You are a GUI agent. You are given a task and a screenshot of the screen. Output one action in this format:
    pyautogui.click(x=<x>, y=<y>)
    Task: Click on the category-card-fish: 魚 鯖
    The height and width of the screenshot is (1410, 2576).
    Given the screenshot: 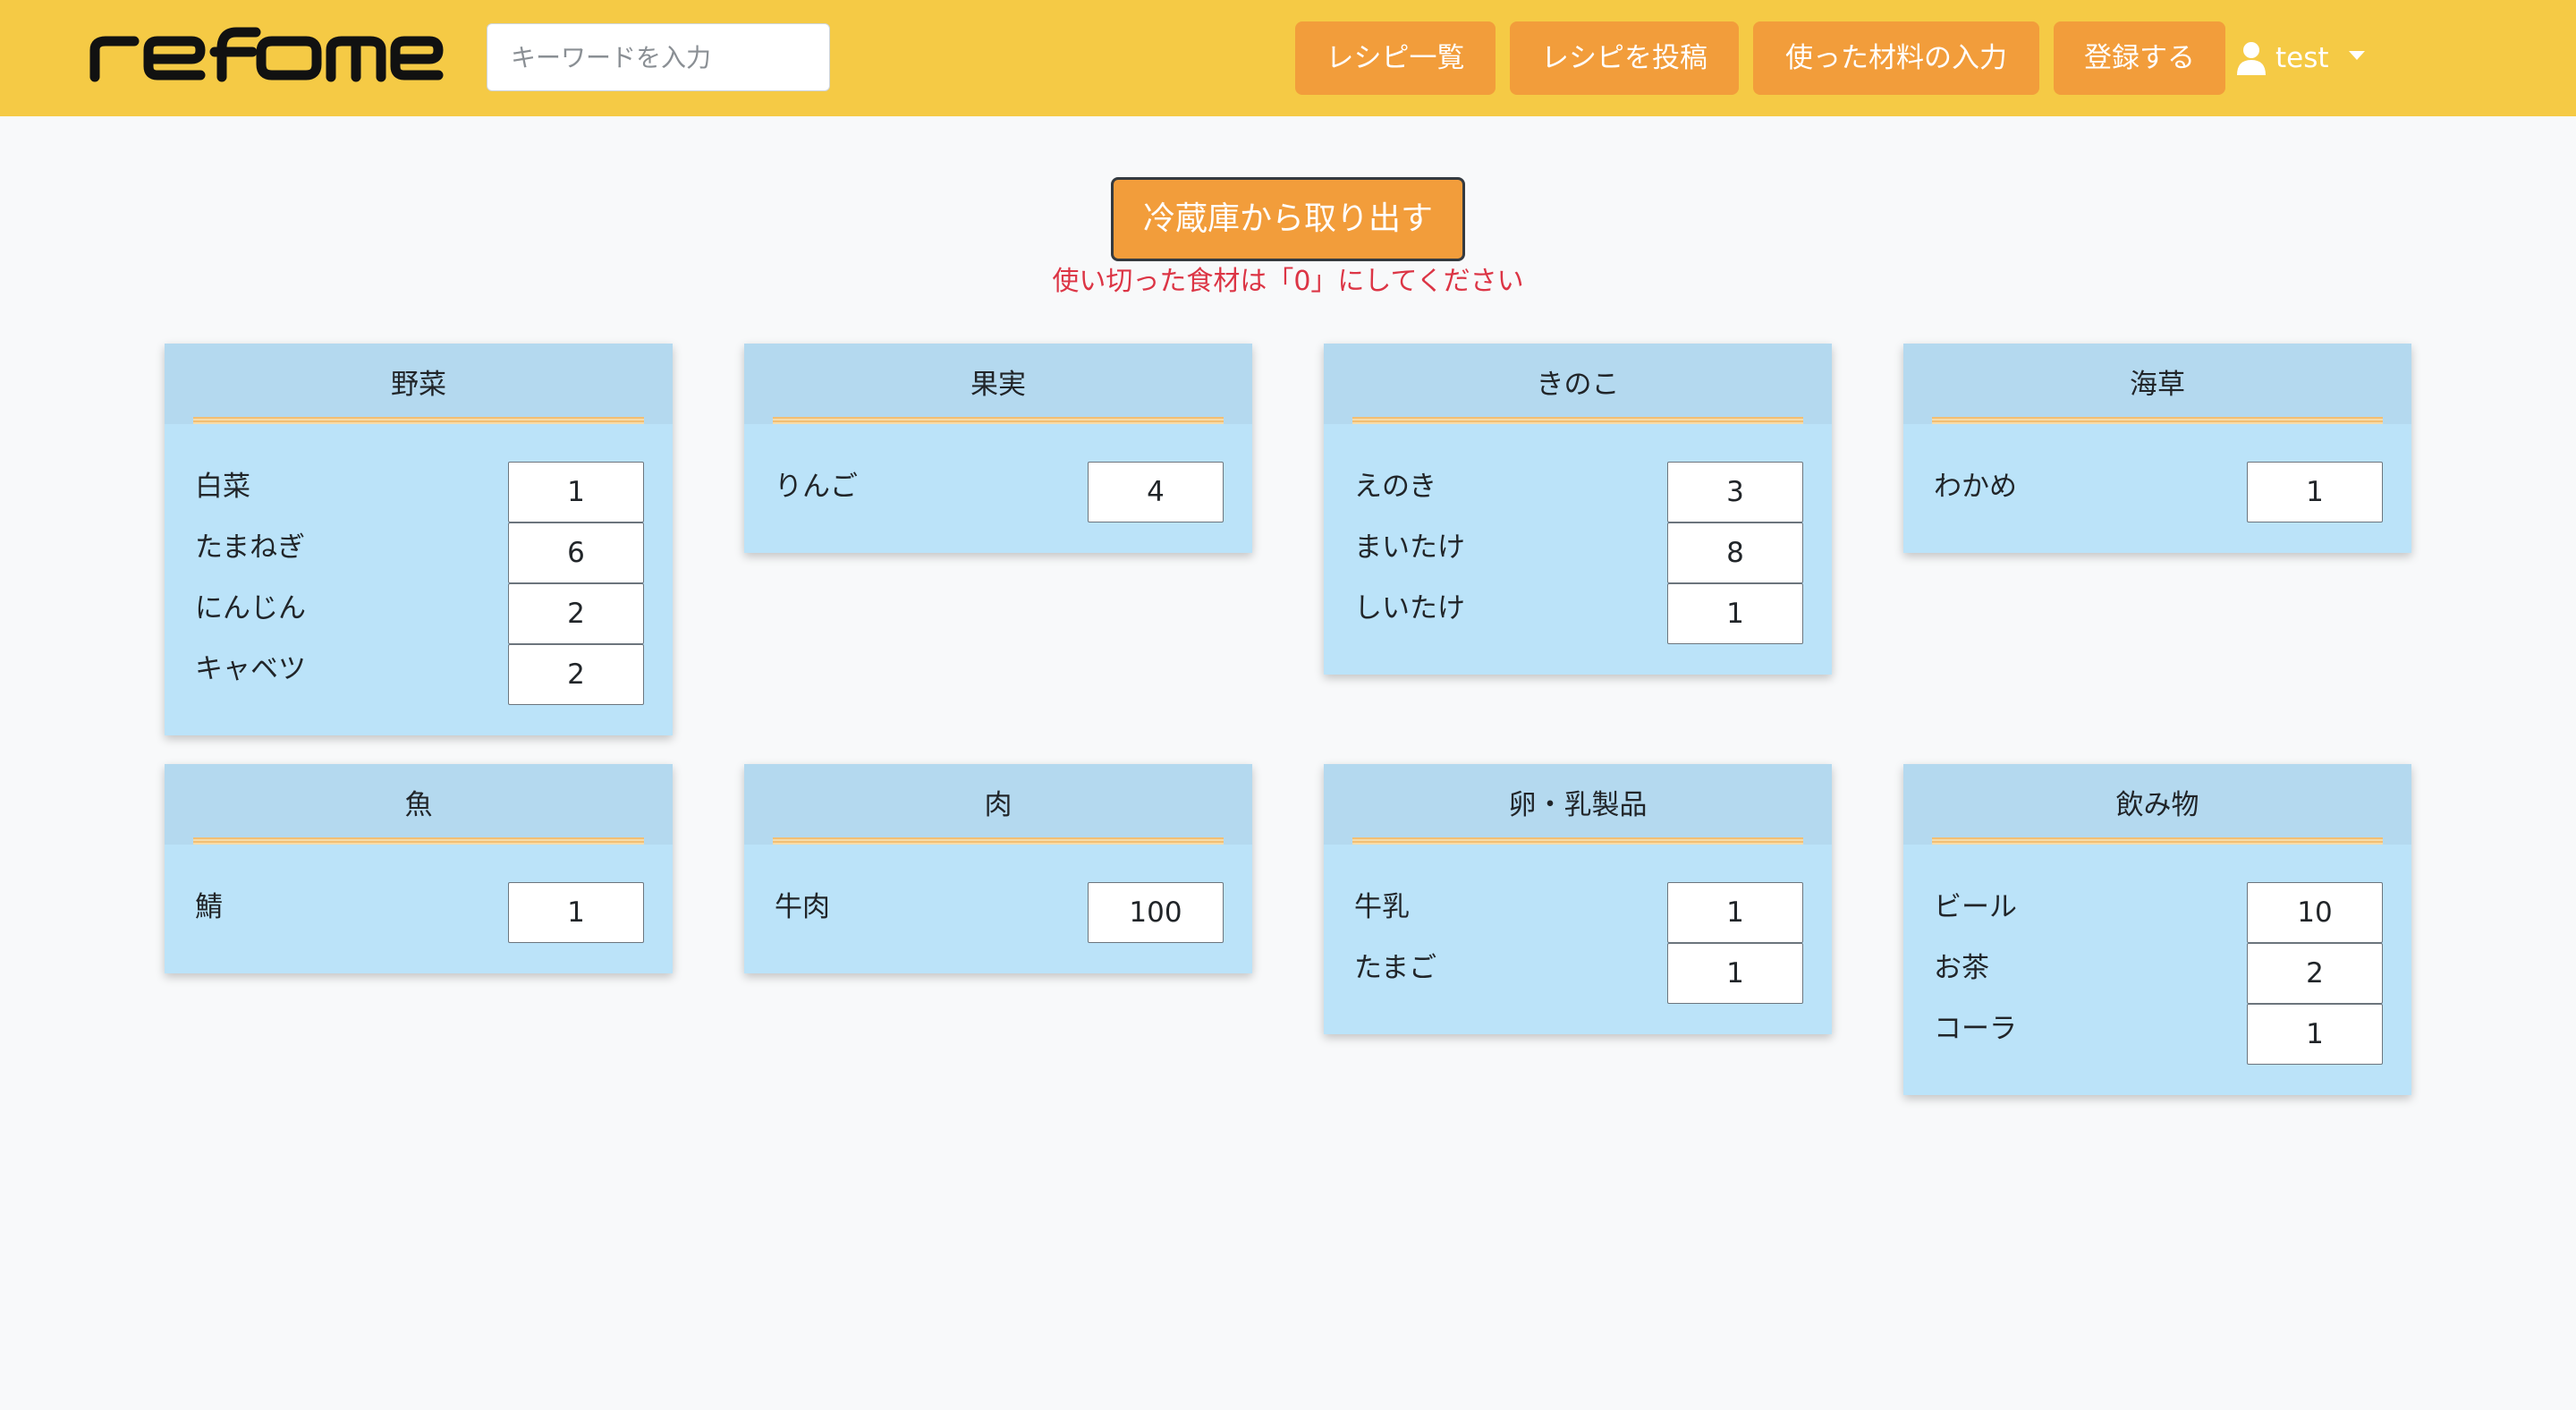 What is the action you would take?
    pyautogui.click(x=419, y=869)
    